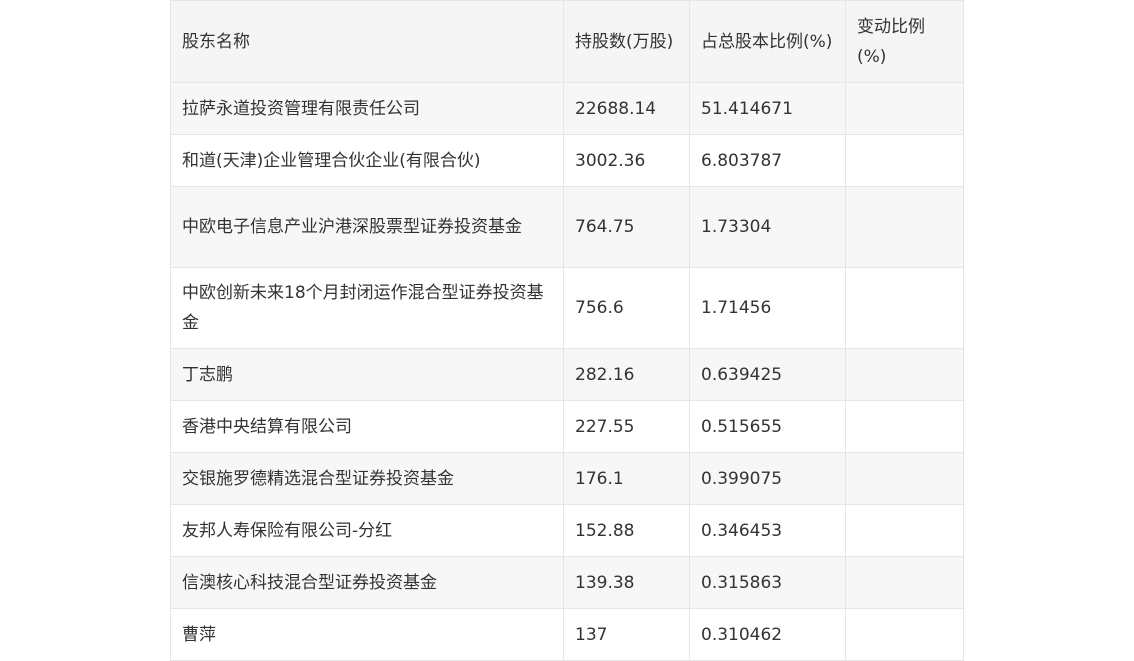 Image resolution: width=1134 pixels, height=661 pixels. Describe the element at coordinates (626, 41) in the screenshot. I see `header-shares: 持股数(万股)` at that location.